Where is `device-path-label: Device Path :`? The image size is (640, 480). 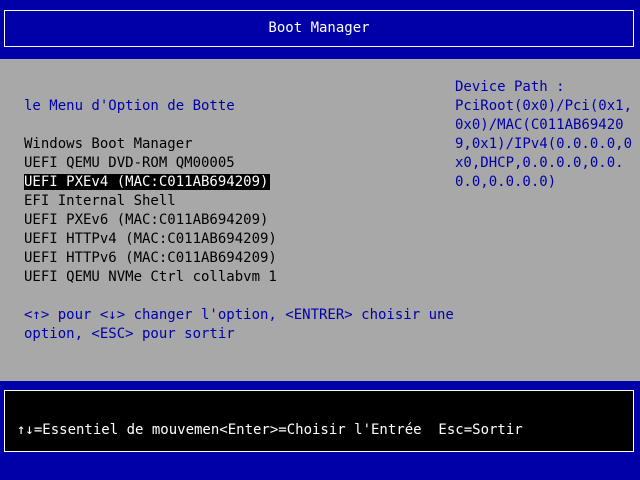
device-path-label: Device Path : is located at coordinates (510, 87).